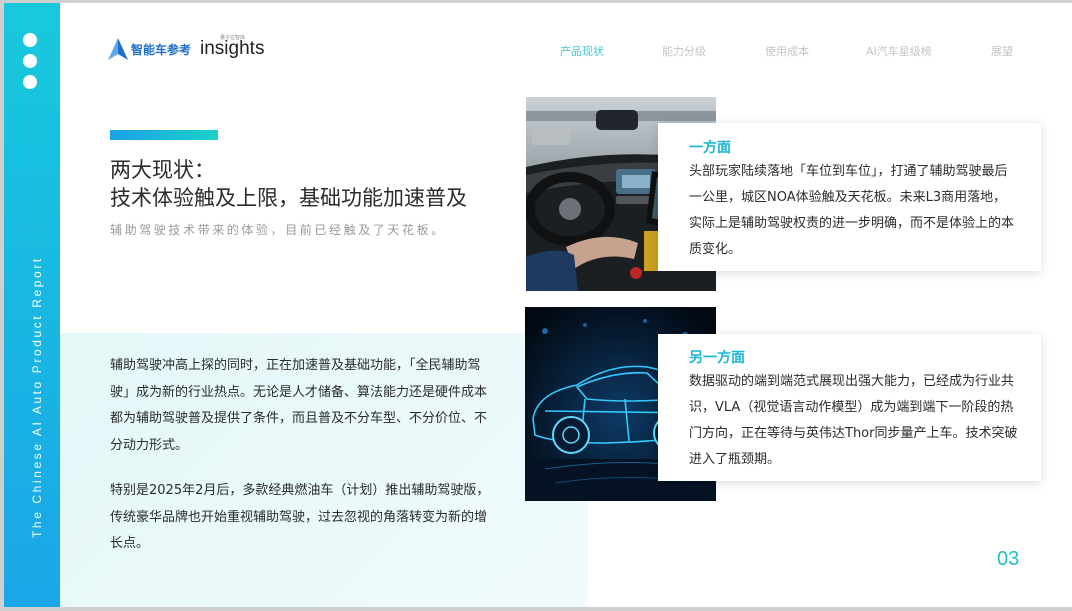 The width and height of the screenshot is (1072, 611). I want to click on frame-left, so click(2, 305).